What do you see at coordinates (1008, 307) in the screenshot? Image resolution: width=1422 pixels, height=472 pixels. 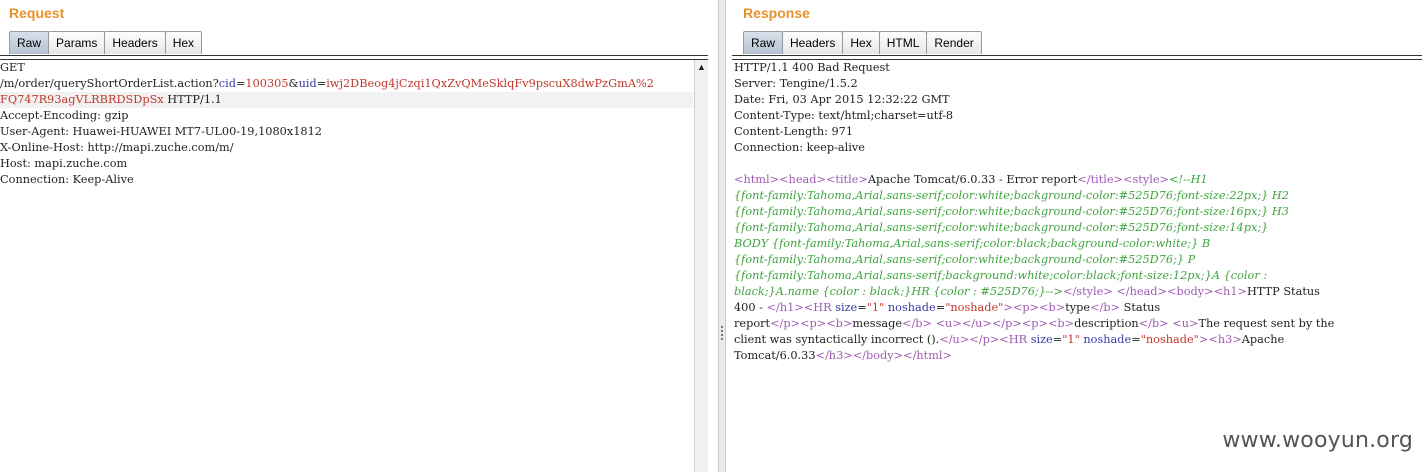 I see `html-tag: >` at bounding box center [1008, 307].